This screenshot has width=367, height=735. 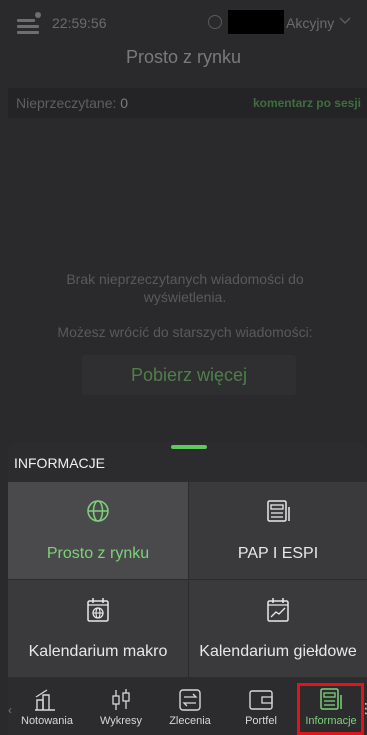 I want to click on tile-label: PAP I ESPI, so click(x=278, y=553).